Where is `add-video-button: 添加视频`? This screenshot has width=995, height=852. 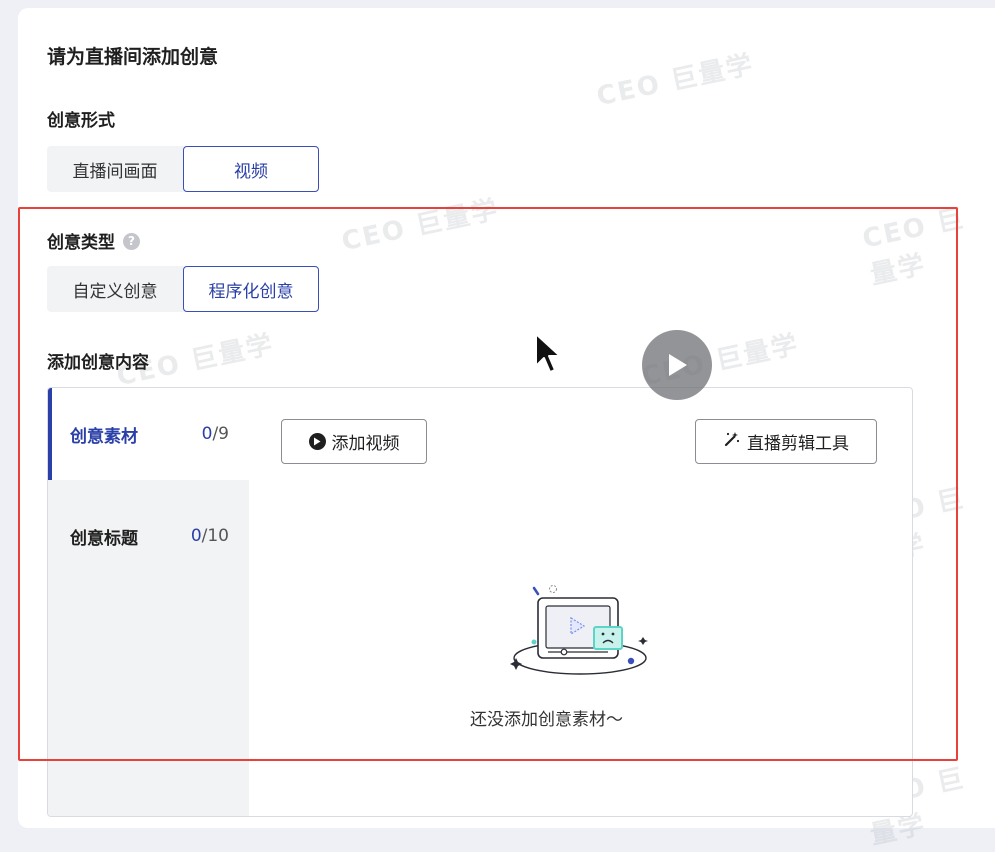 add-video-button: 添加视频 is located at coordinates (354, 441).